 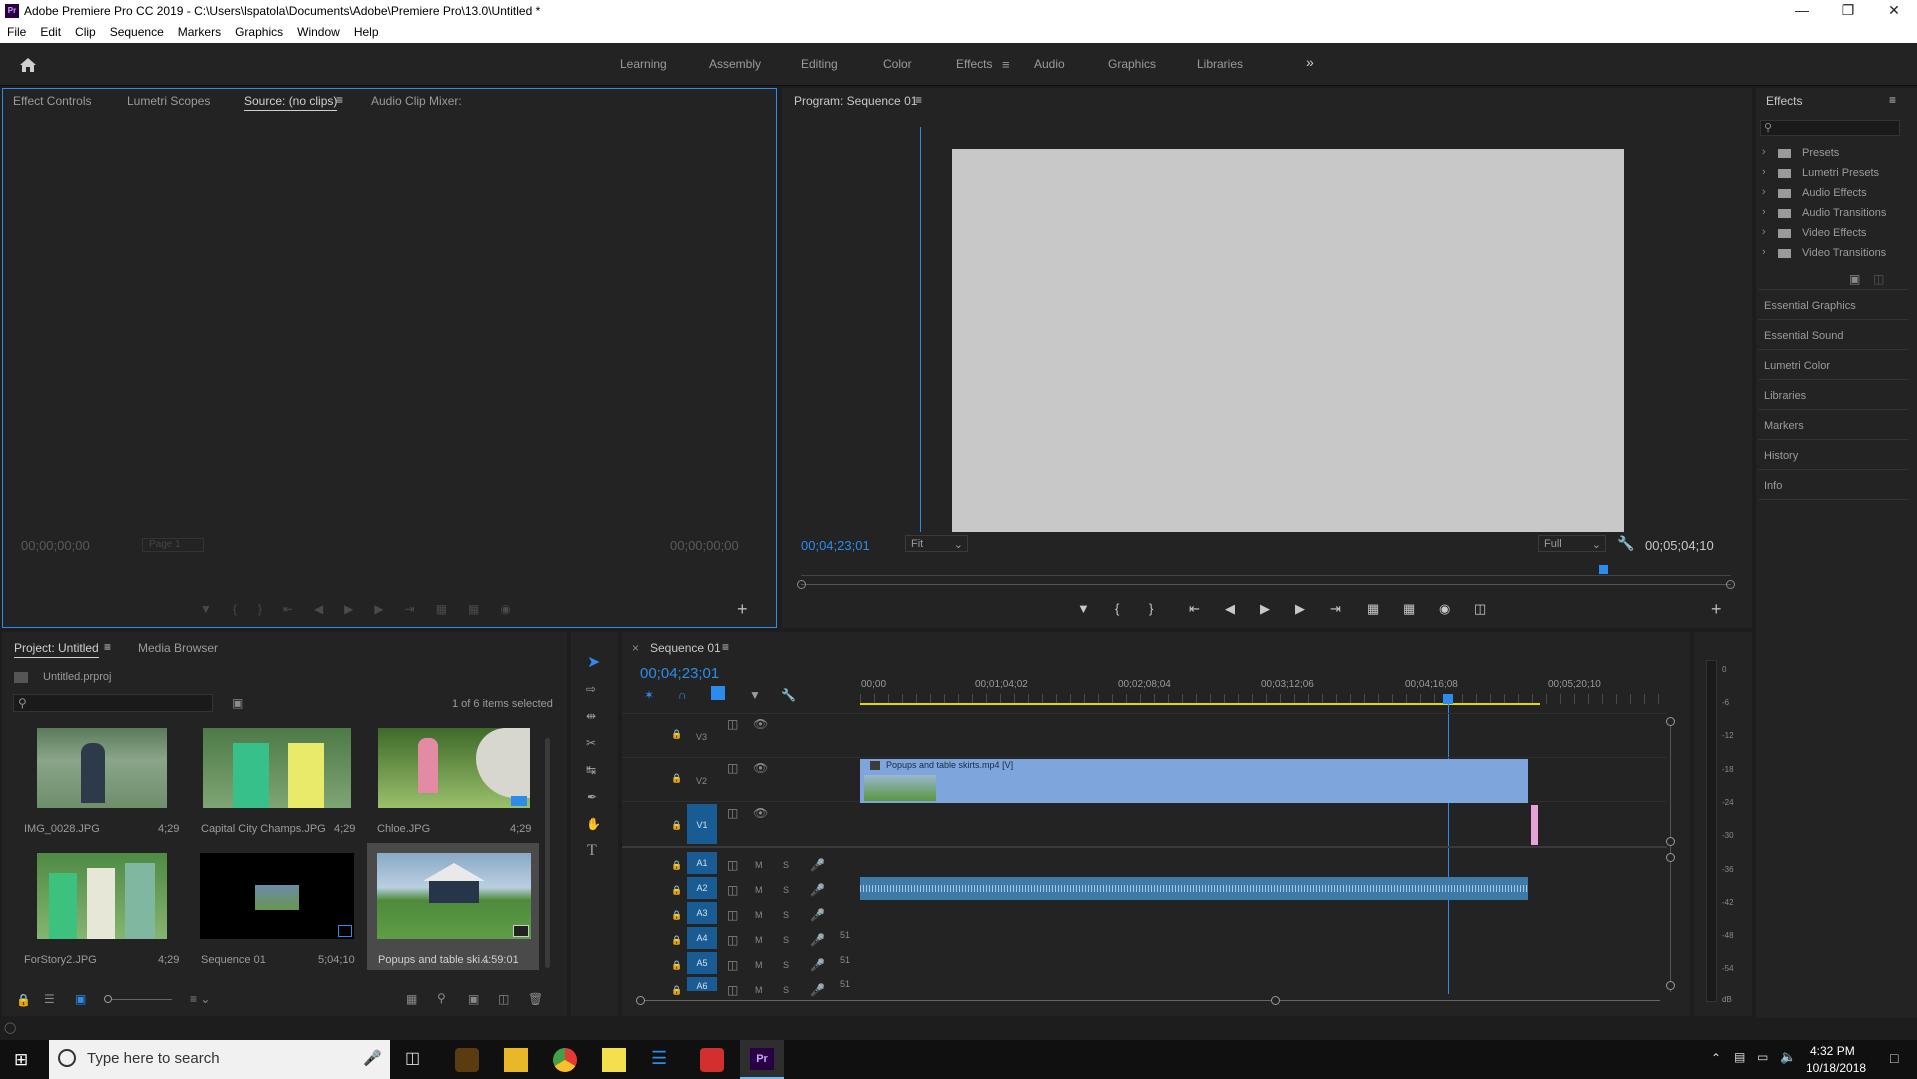 What do you see at coordinates (702, 963) in the screenshot?
I see `track-label-a5: A5` at bounding box center [702, 963].